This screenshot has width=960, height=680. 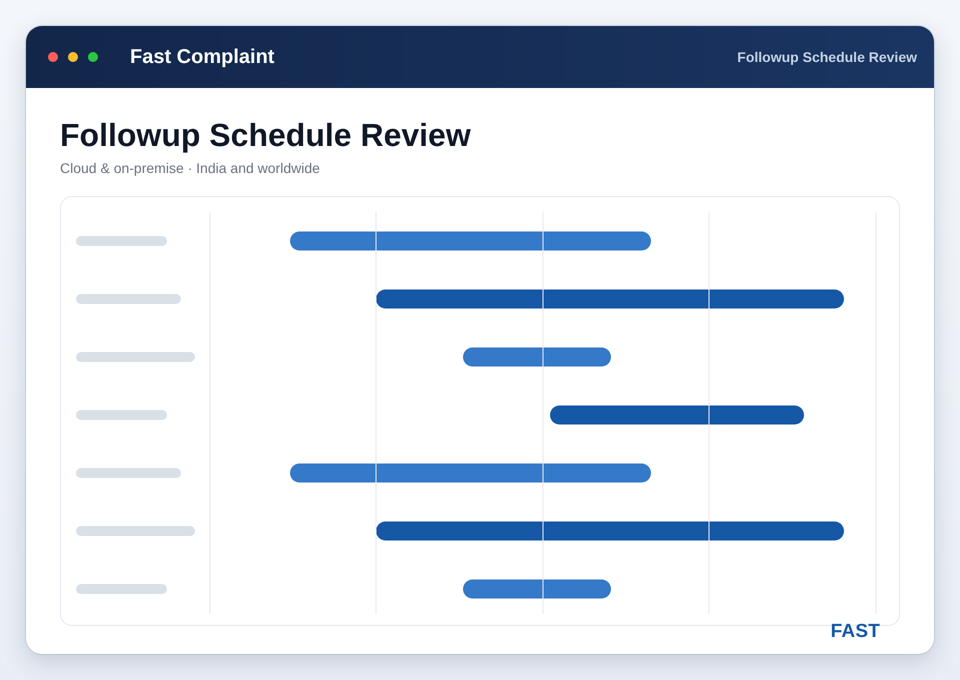 I want to click on page-subtitle: Cloud & on-premise · India and worldwide, so click(x=190, y=168).